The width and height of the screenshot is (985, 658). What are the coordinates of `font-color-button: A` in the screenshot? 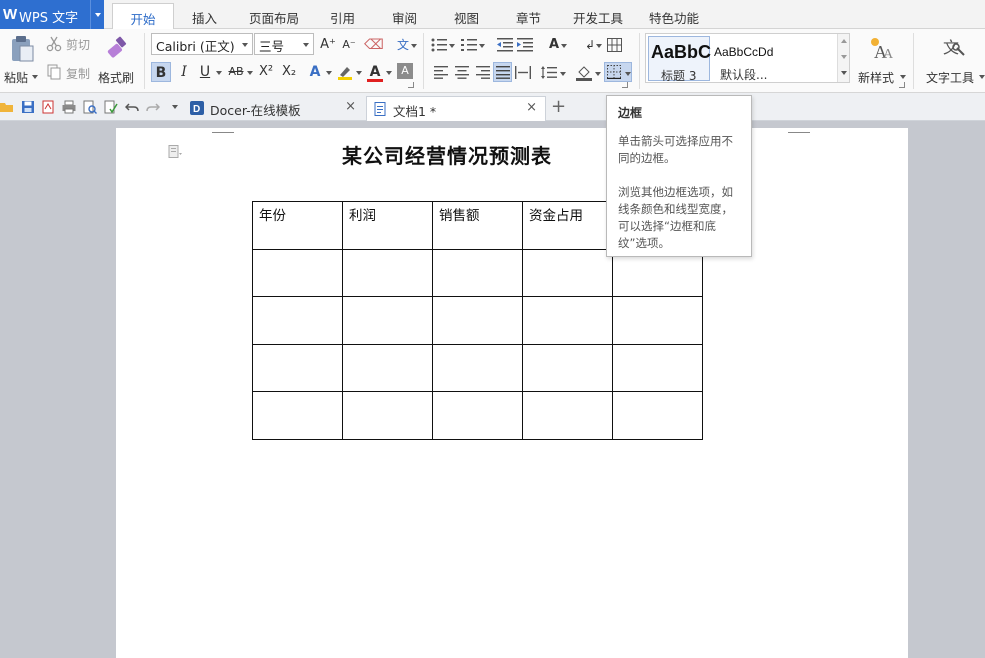 It's located at (375, 72).